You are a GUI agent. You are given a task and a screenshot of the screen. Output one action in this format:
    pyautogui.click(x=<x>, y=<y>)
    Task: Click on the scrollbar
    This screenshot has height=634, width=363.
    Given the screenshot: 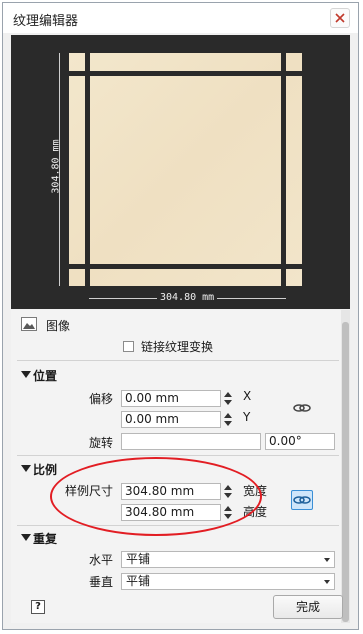 What is the action you would take?
    pyautogui.click(x=345, y=466)
    